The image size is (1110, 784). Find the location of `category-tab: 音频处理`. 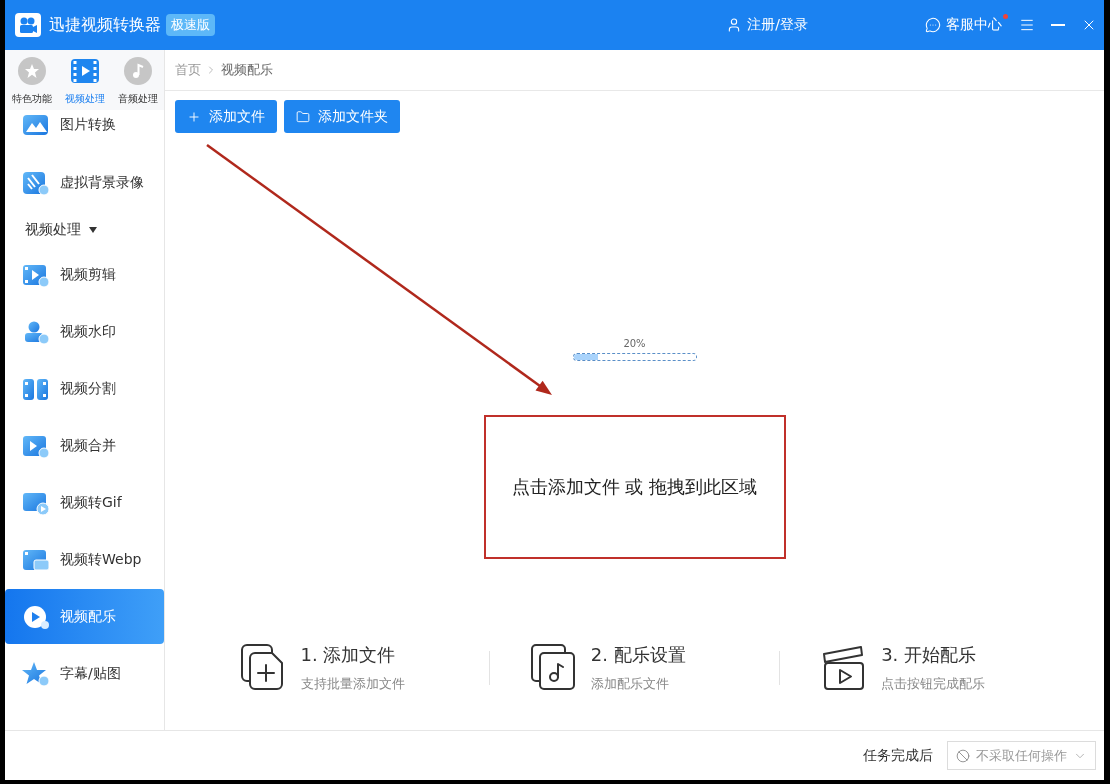

category-tab: 音频处理 is located at coordinates (137, 80).